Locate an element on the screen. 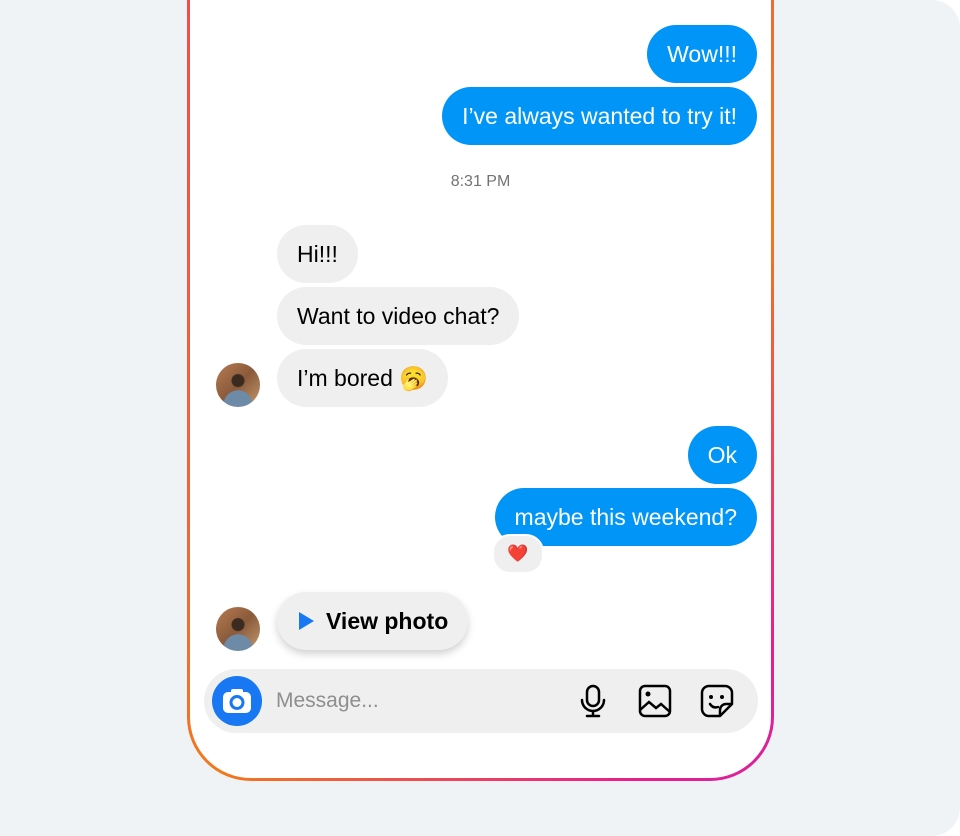  camera-icon is located at coordinates (237, 701).